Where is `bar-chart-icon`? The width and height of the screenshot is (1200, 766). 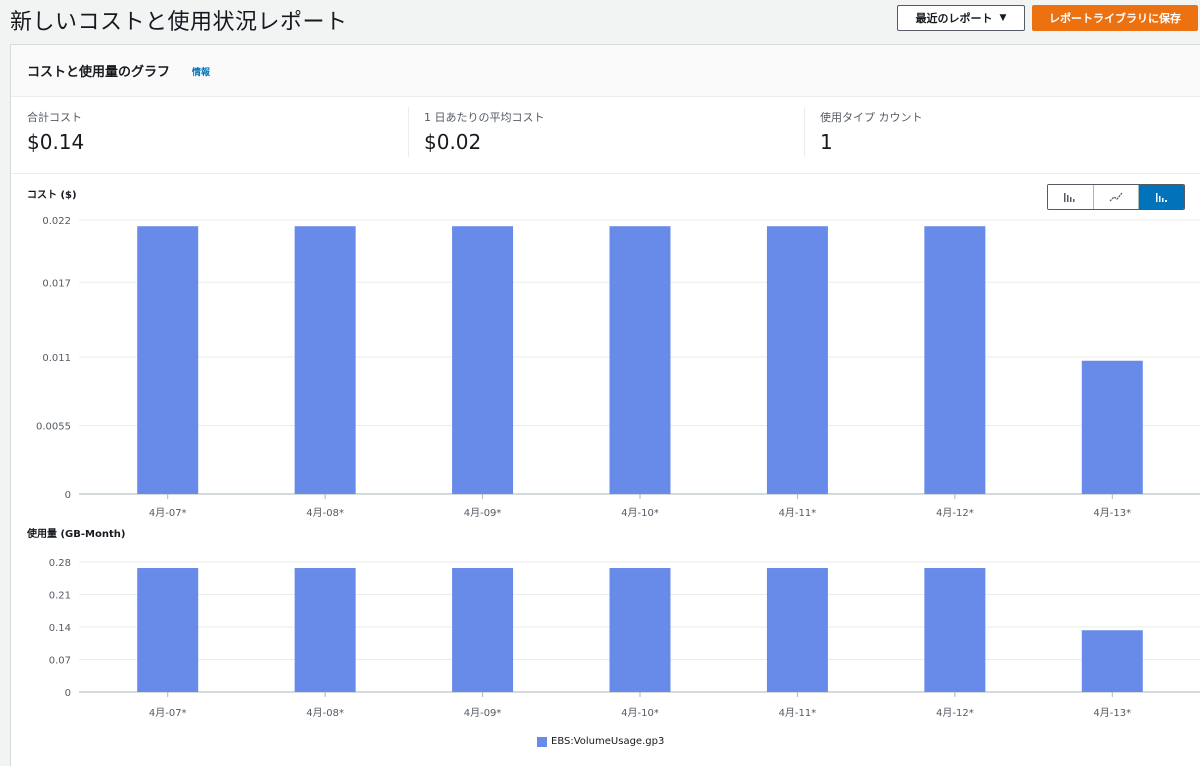
bar-chart-icon is located at coordinates (1069, 197).